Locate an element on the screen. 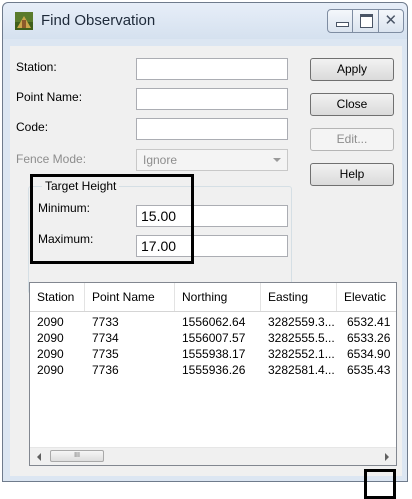 This screenshot has height=499, width=412. column-header-station: Station is located at coordinates (57, 297).